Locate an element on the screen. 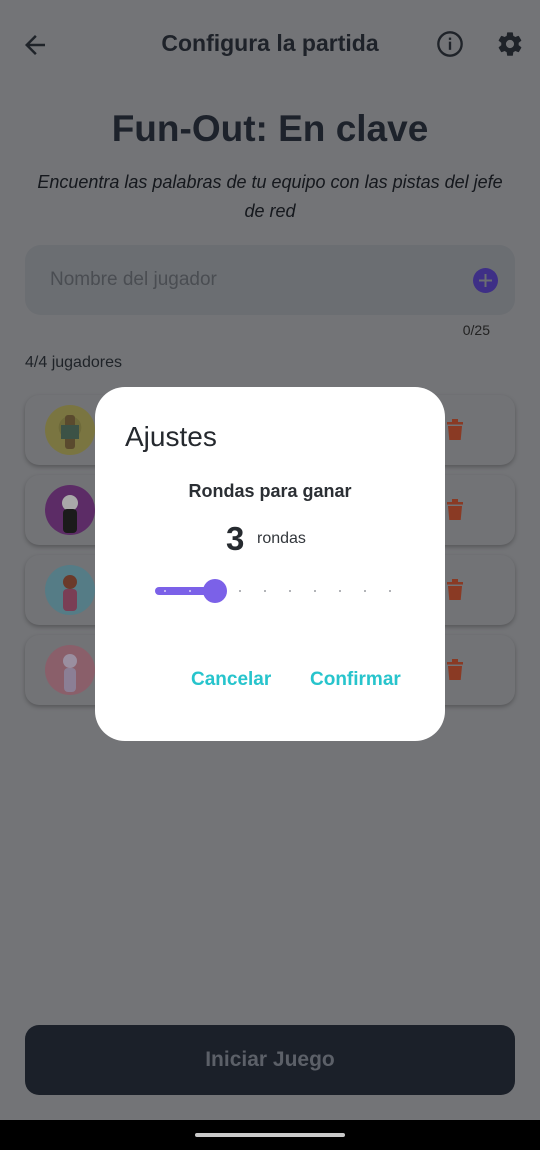 Image resolution: width=540 pixels, height=1150 pixels. rounds-unit: rondas is located at coordinates (281, 538).